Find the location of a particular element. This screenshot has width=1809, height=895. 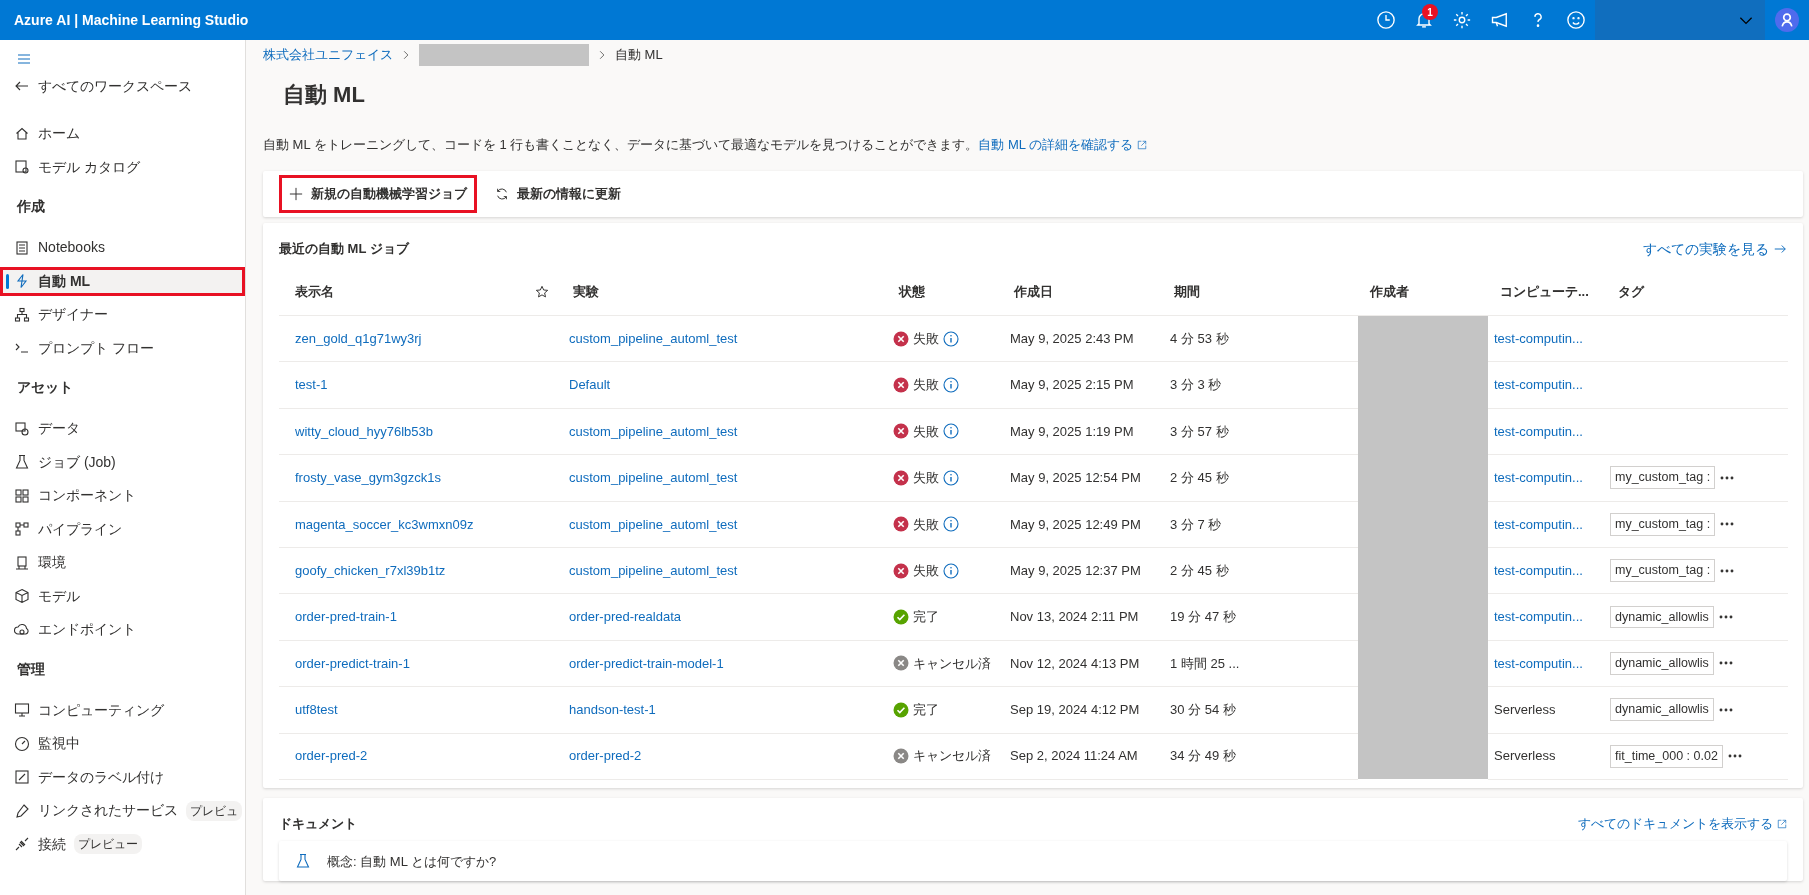

preview-badge: プレビュー is located at coordinates (108, 844).